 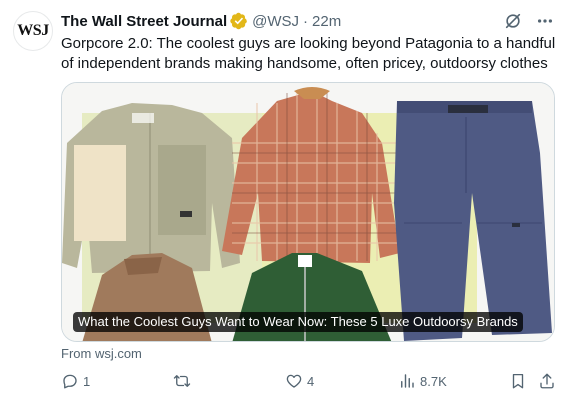 What do you see at coordinates (545, 21) in the screenshot?
I see `more-icon` at bounding box center [545, 21].